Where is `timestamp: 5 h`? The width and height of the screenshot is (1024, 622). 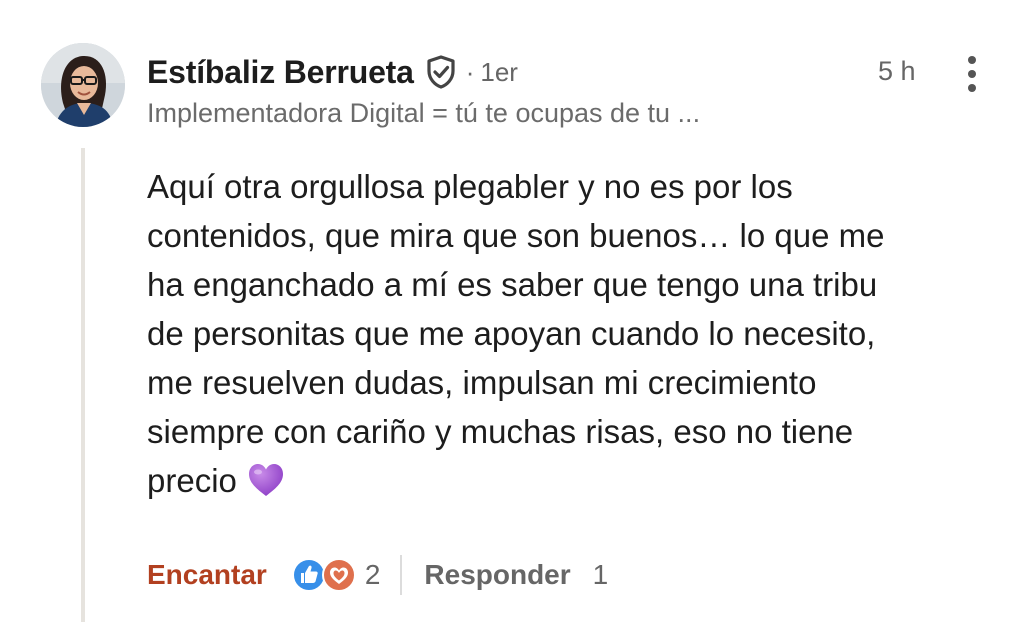
timestamp: 5 h is located at coordinates (897, 71).